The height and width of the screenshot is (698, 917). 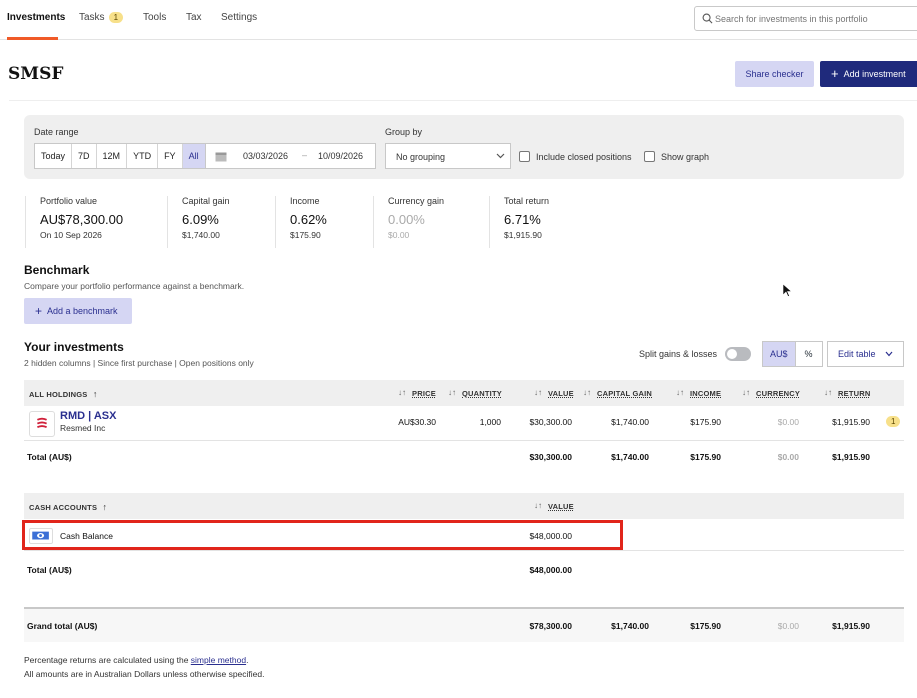 What do you see at coordinates (71, 235) in the screenshot?
I see `stat-sub: On 10 Sep 2026` at bounding box center [71, 235].